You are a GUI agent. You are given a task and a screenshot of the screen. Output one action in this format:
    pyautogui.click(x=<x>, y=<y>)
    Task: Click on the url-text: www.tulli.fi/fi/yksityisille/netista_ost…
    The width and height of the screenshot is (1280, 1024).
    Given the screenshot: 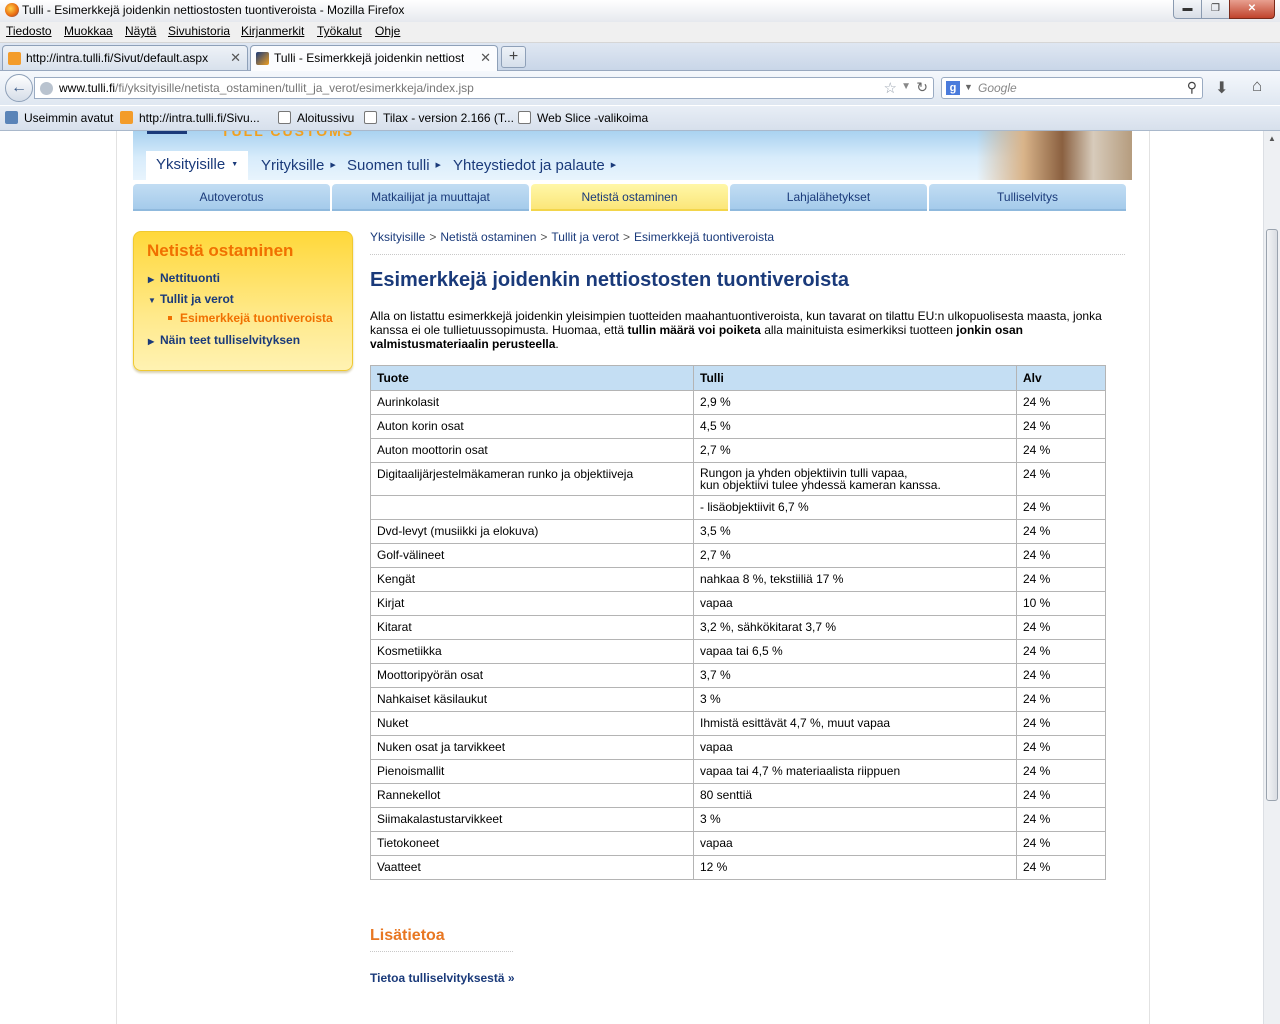 What is the action you would take?
    pyautogui.click(x=266, y=88)
    